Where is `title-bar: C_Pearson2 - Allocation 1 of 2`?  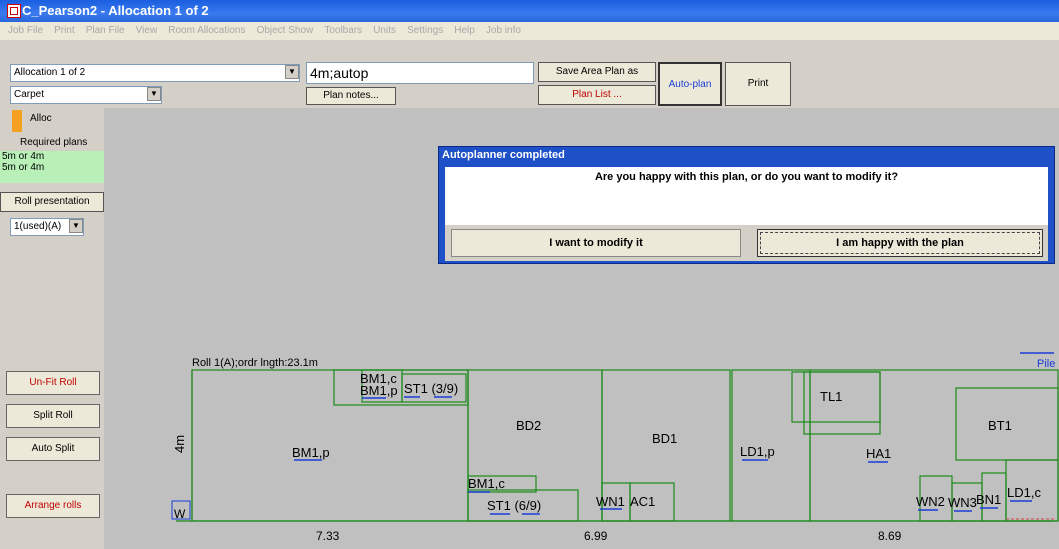
title-bar: C_Pearson2 - Allocation 1 of 2 is located at coordinates (529, 11).